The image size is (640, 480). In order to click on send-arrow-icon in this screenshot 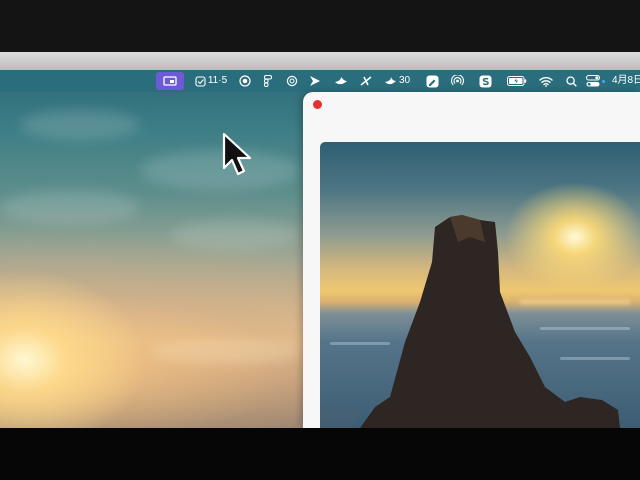, I will do `click(315, 81)`.